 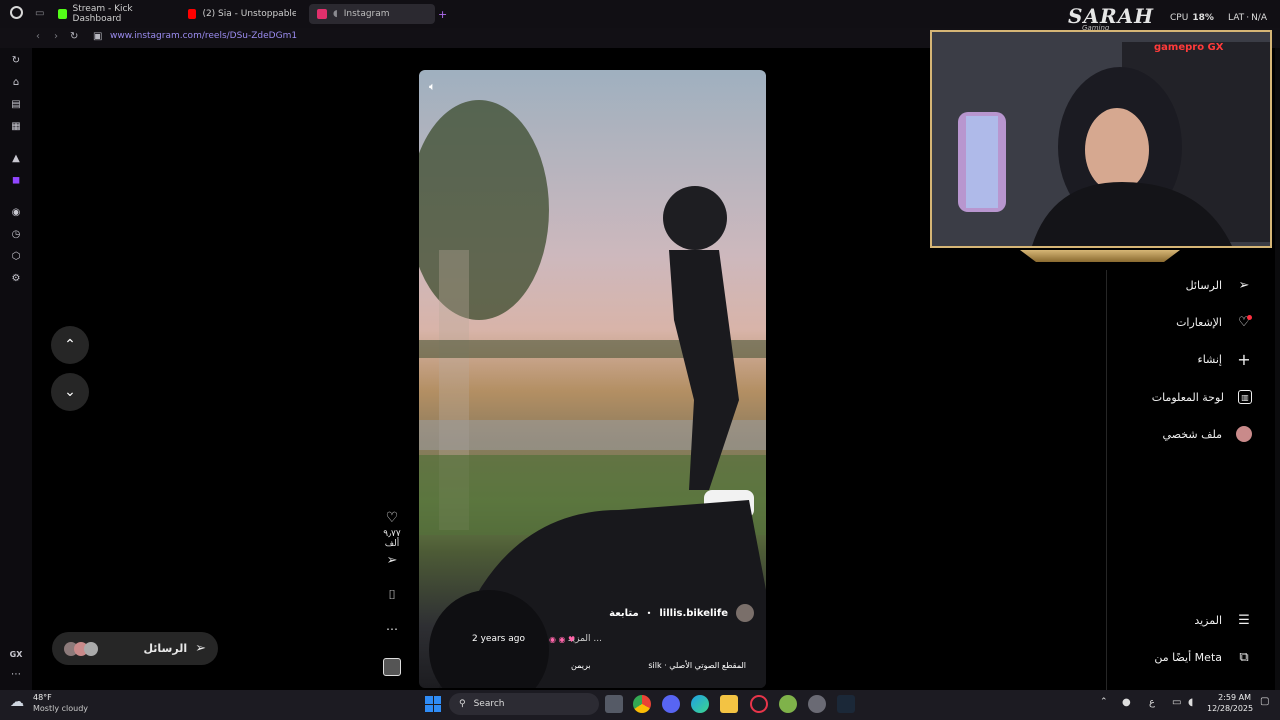 I want to click on back-icon: ‹, so click(x=38, y=36).